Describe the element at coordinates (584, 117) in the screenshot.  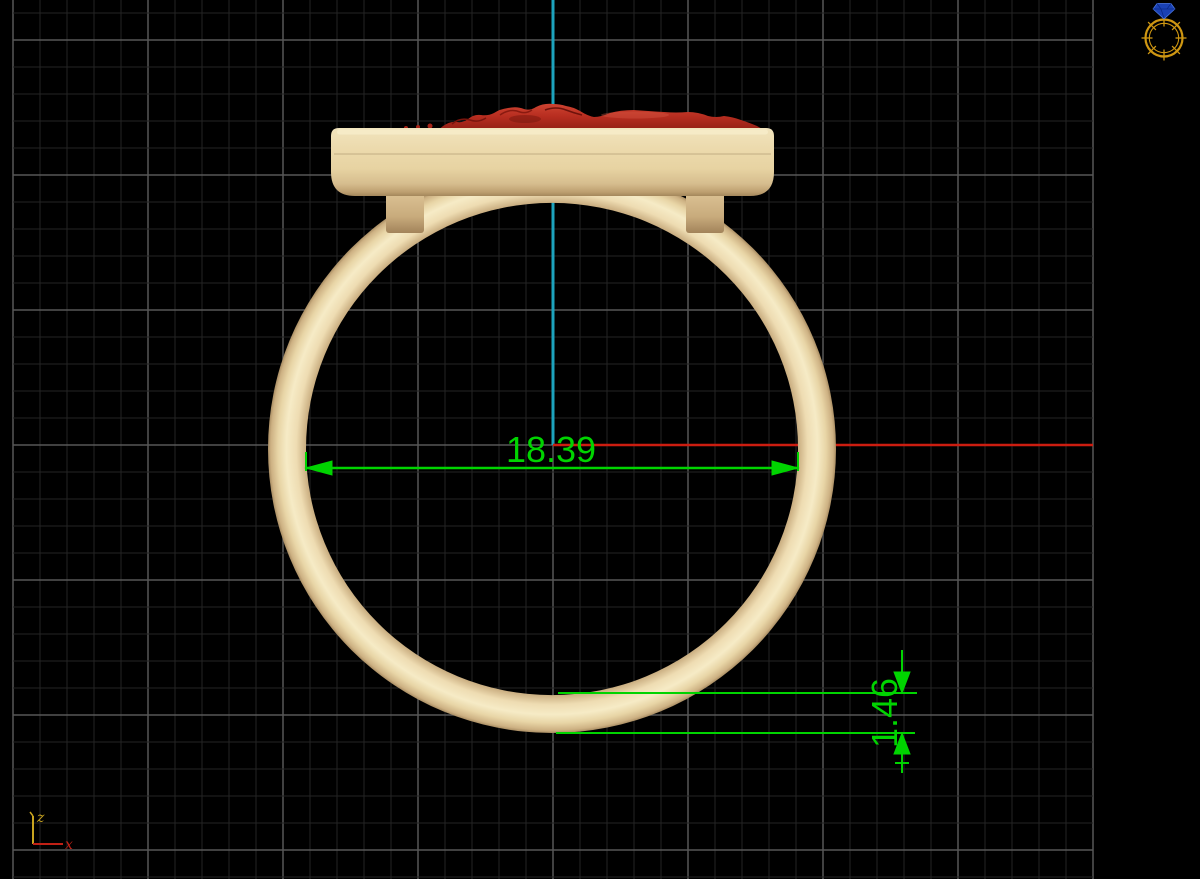
I see `red-carved-stone` at that location.